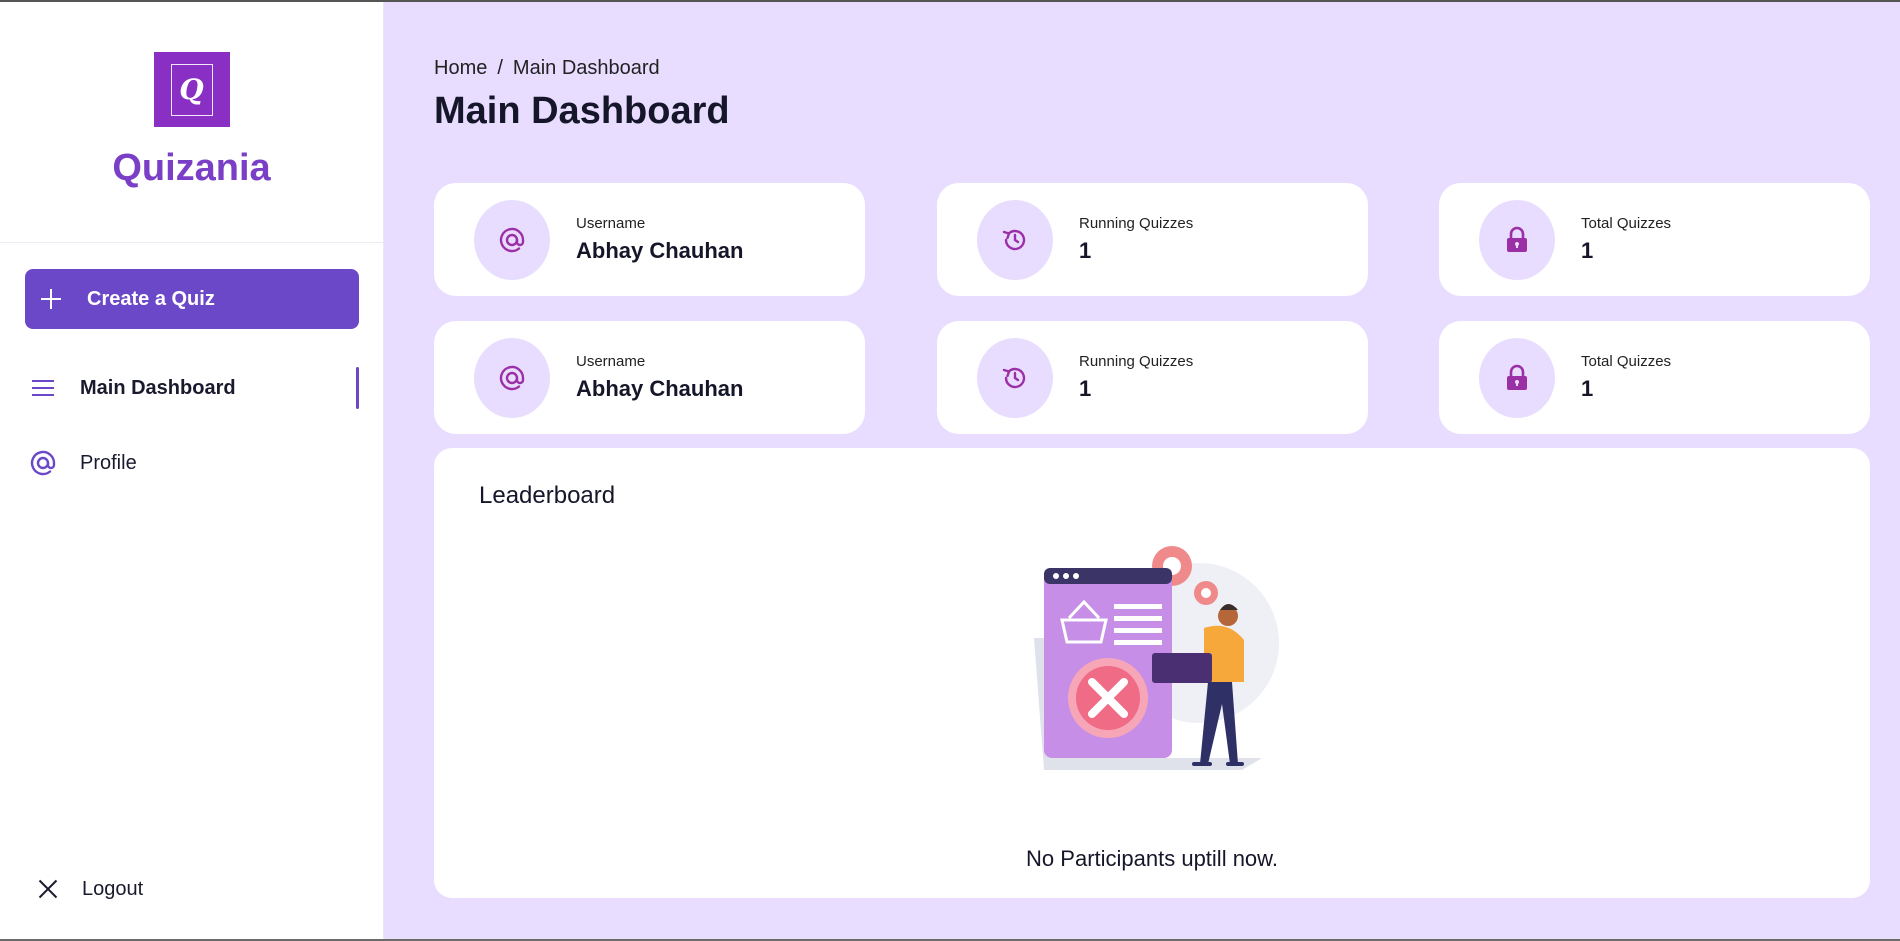 The width and height of the screenshot is (1900, 941). I want to click on app-name: Quizania, so click(191, 168).